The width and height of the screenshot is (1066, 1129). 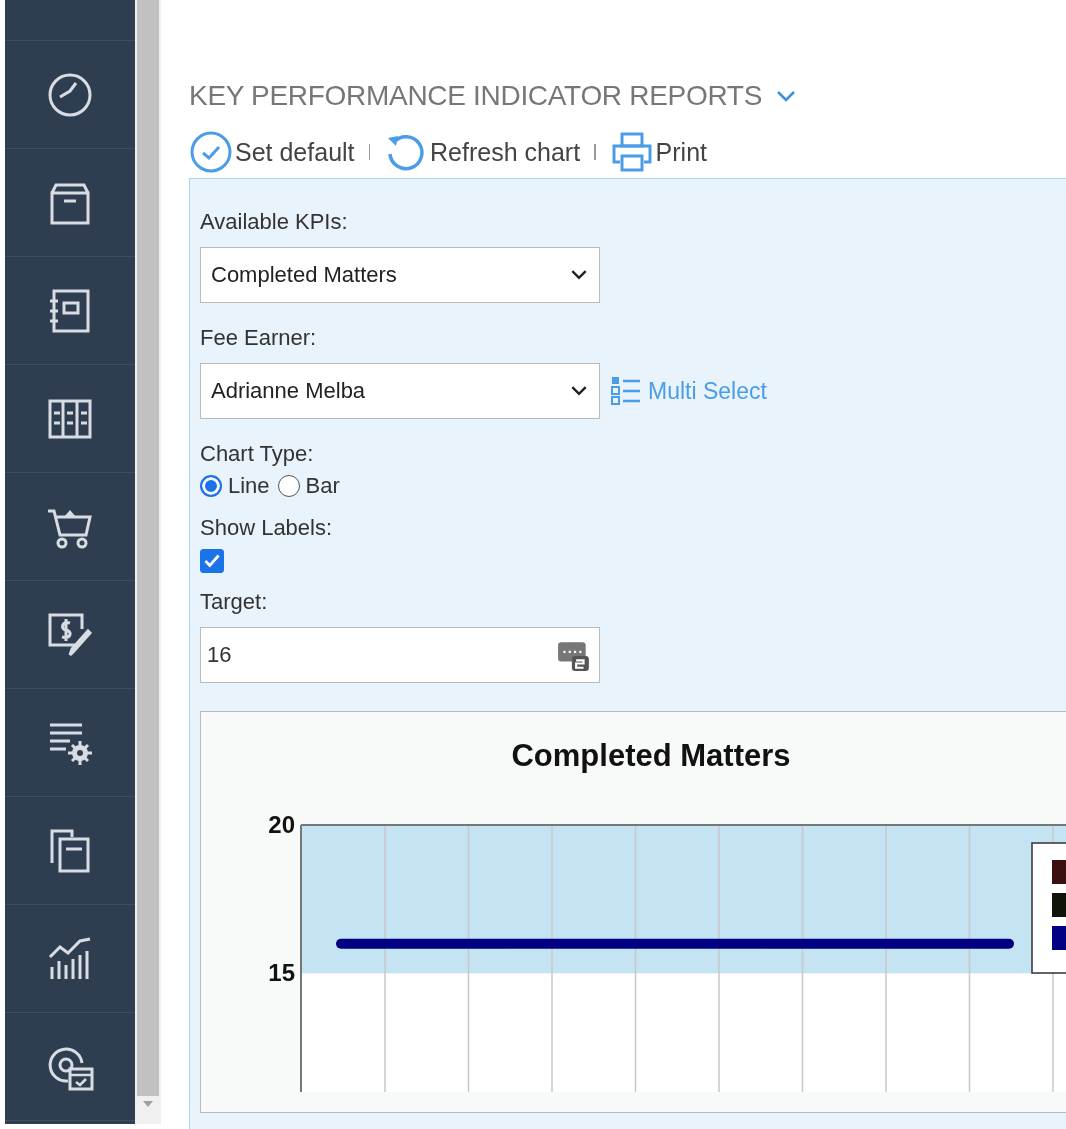 What do you see at coordinates (482, 152) in the screenshot?
I see `toolbar-button: Refresh chart` at bounding box center [482, 152].